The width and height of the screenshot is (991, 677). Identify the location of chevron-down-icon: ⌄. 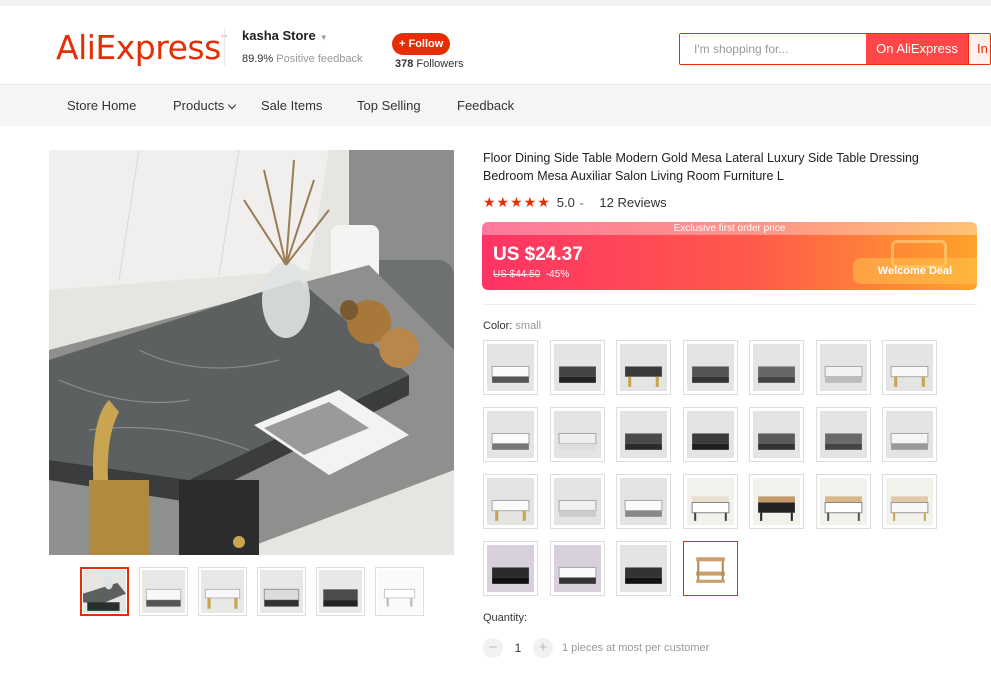
(581, 202).